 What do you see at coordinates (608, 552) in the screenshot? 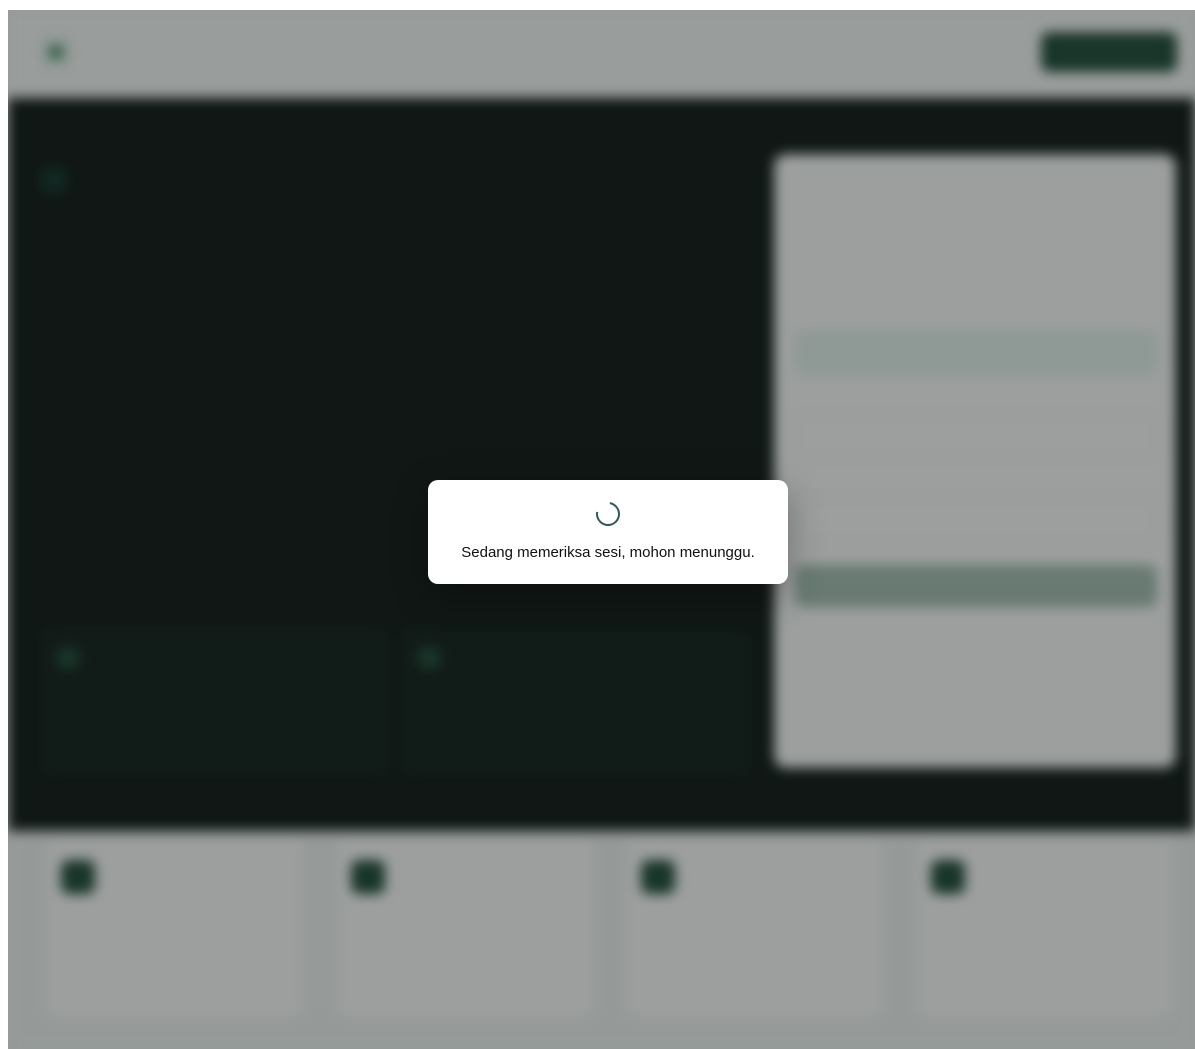
I see `dialog-message: Sedang memeriksa sesi, mohon menunggu.` at bounding box center [608, 552].